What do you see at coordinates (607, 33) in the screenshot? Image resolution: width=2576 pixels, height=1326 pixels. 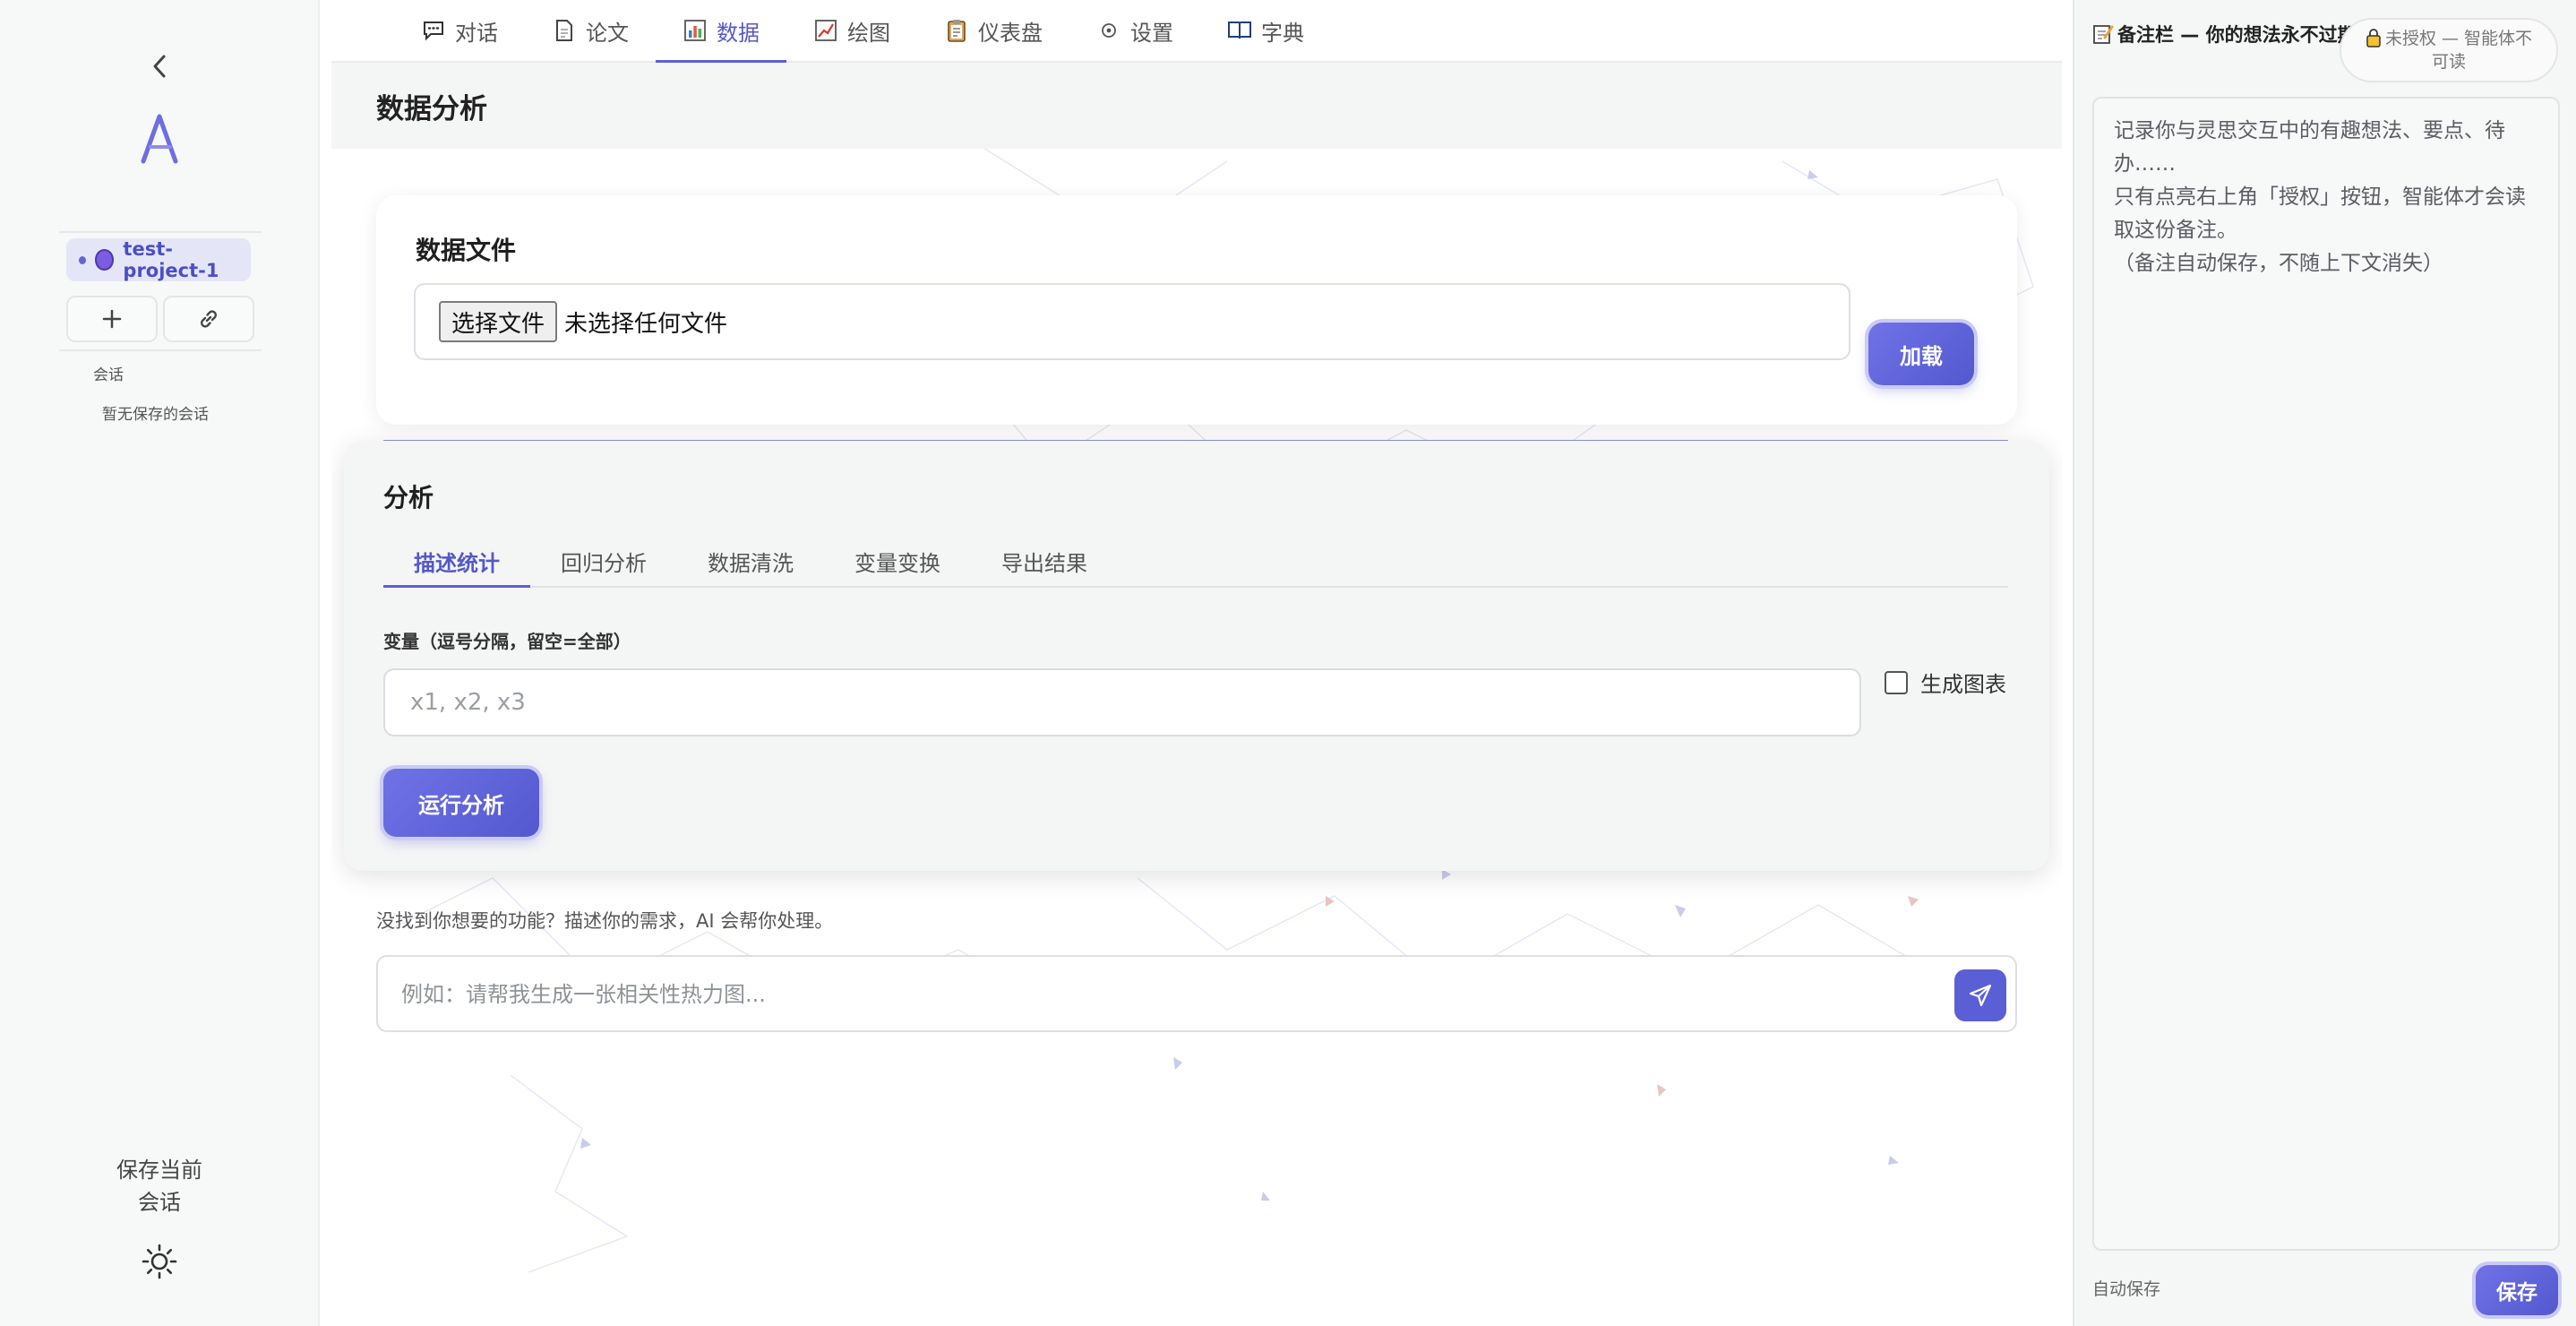 I see `tab-label: 论文` at bounding box center [607, 33].